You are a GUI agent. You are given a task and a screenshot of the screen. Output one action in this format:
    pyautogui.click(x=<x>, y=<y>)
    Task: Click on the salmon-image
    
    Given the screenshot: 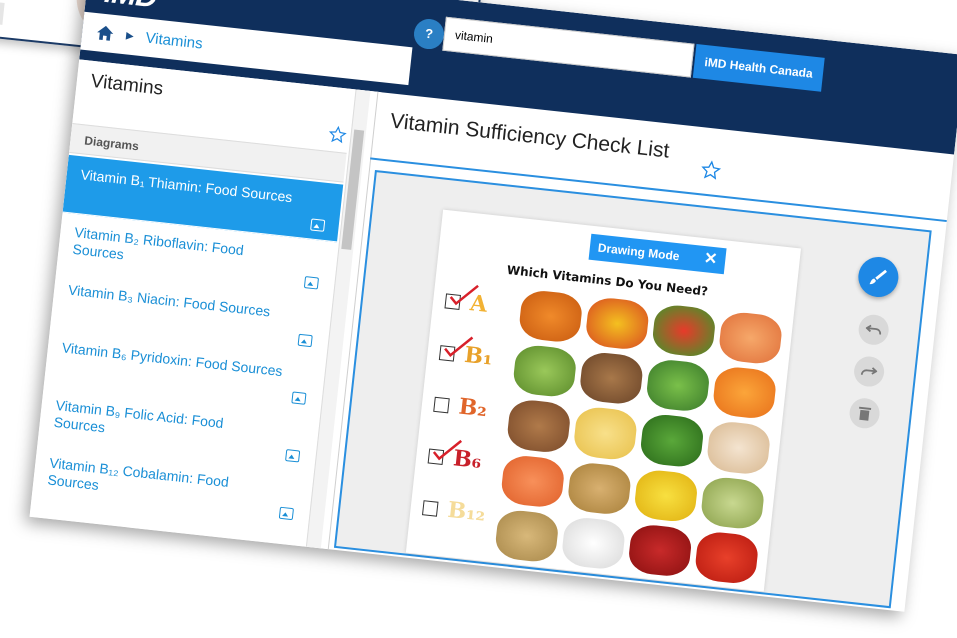 What is the action you would take?
    pyautogui.click(x=532, y=481)
    